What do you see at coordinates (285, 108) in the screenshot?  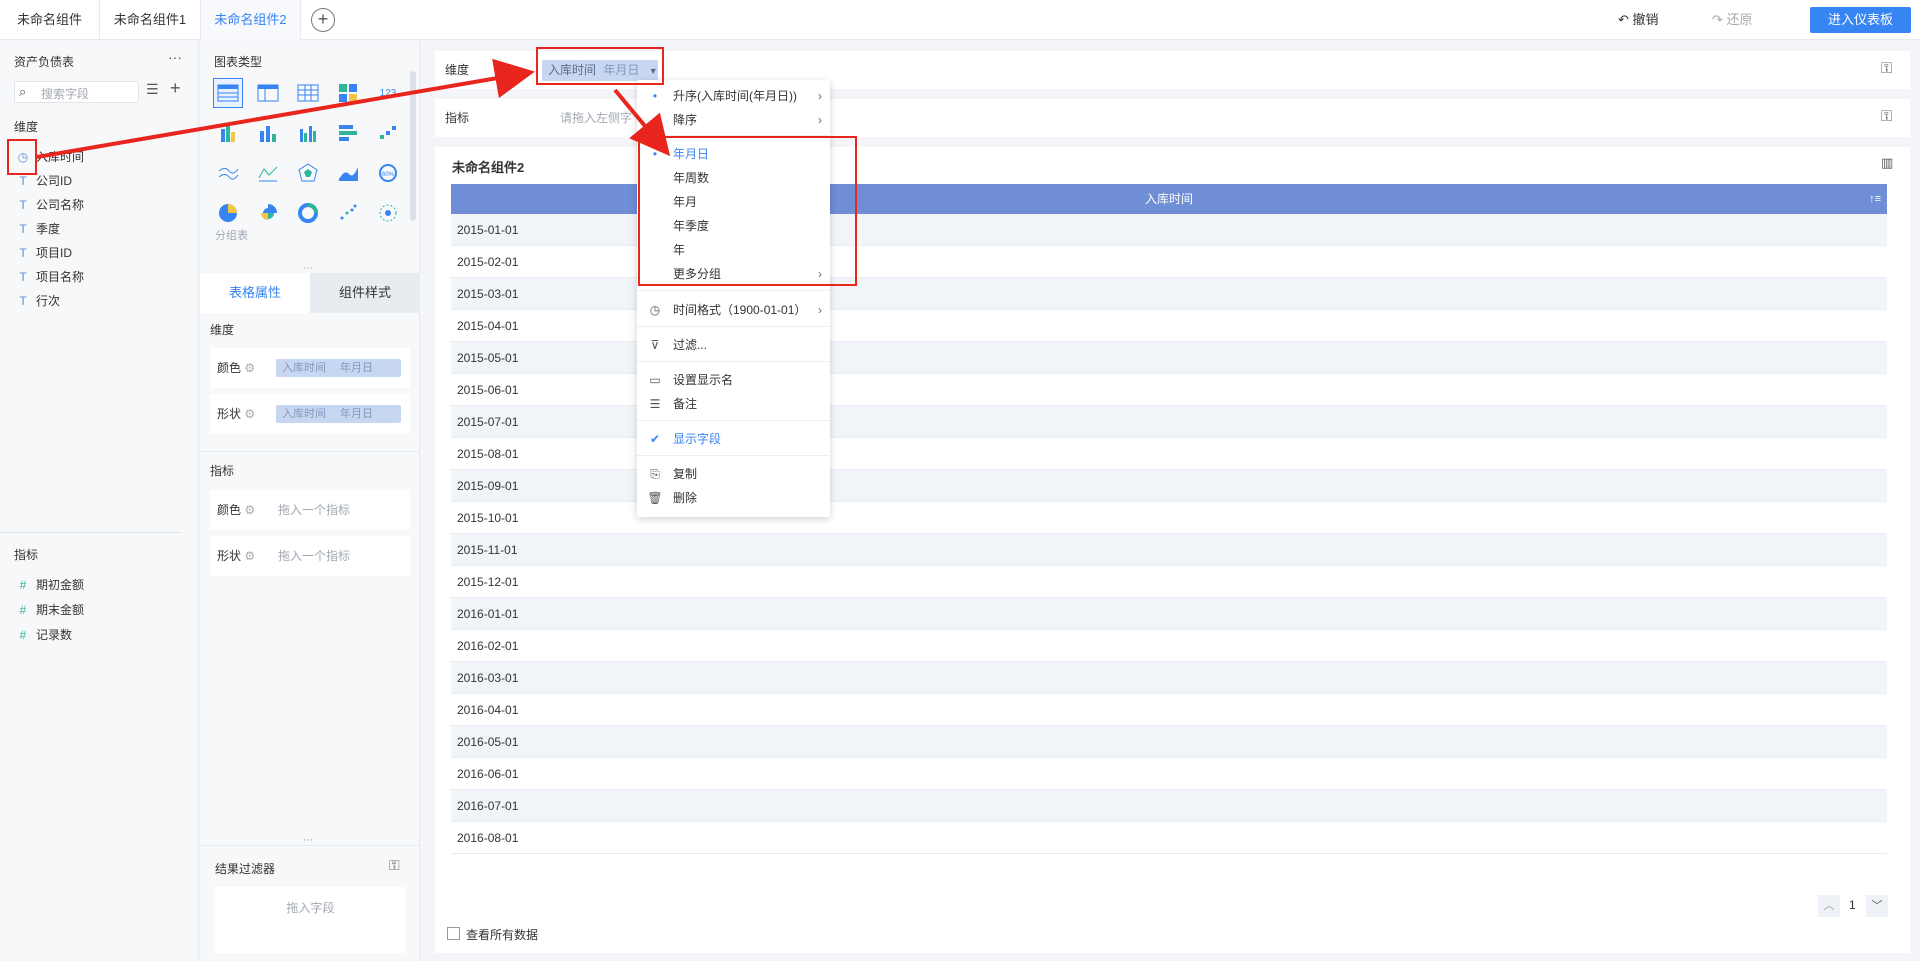 I see `arrow-to-chip` at bounding box center [285, 108].